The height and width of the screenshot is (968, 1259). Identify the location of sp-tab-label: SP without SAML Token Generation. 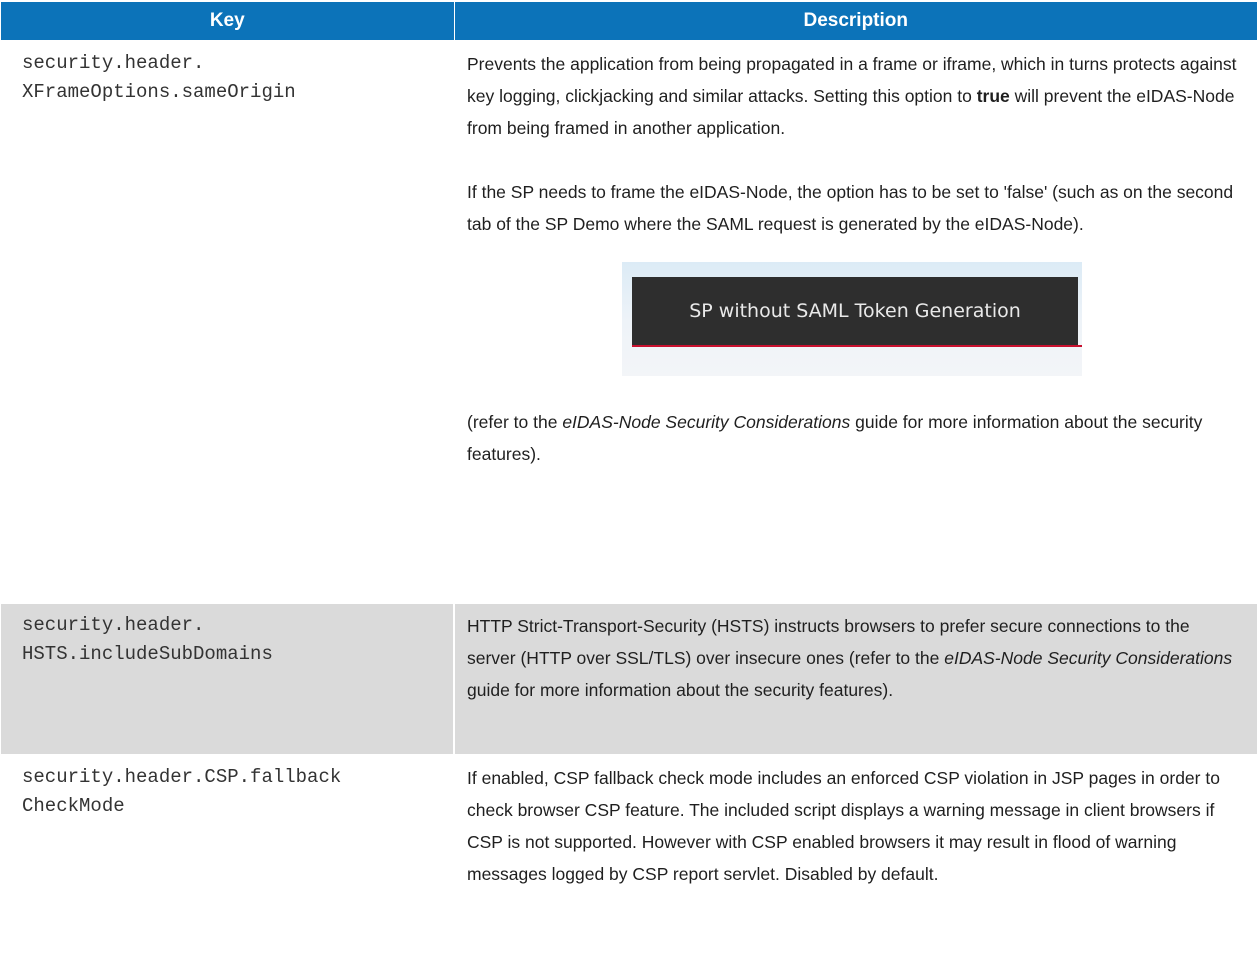
(855, 311).